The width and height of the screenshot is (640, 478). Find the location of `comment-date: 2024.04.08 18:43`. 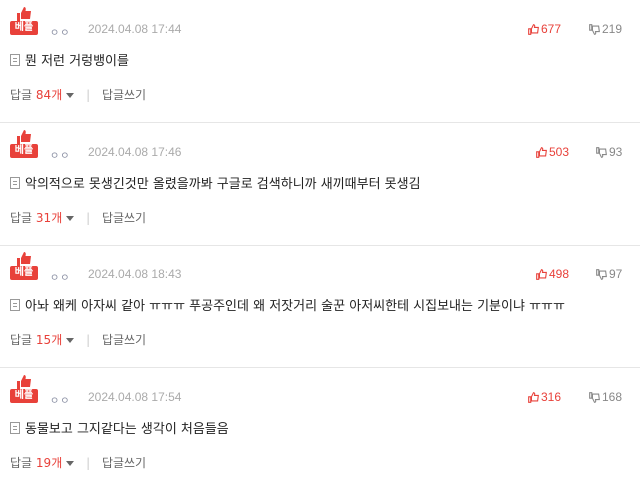

comment-date: 2024.04.08 18:43 is located at coordinates (135, 274).